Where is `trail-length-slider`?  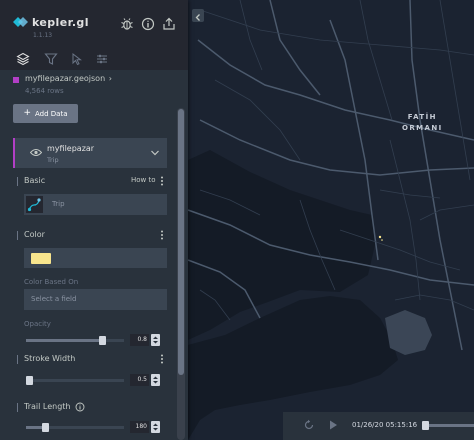 trail-length-slider is located at coordinates (75, 427).